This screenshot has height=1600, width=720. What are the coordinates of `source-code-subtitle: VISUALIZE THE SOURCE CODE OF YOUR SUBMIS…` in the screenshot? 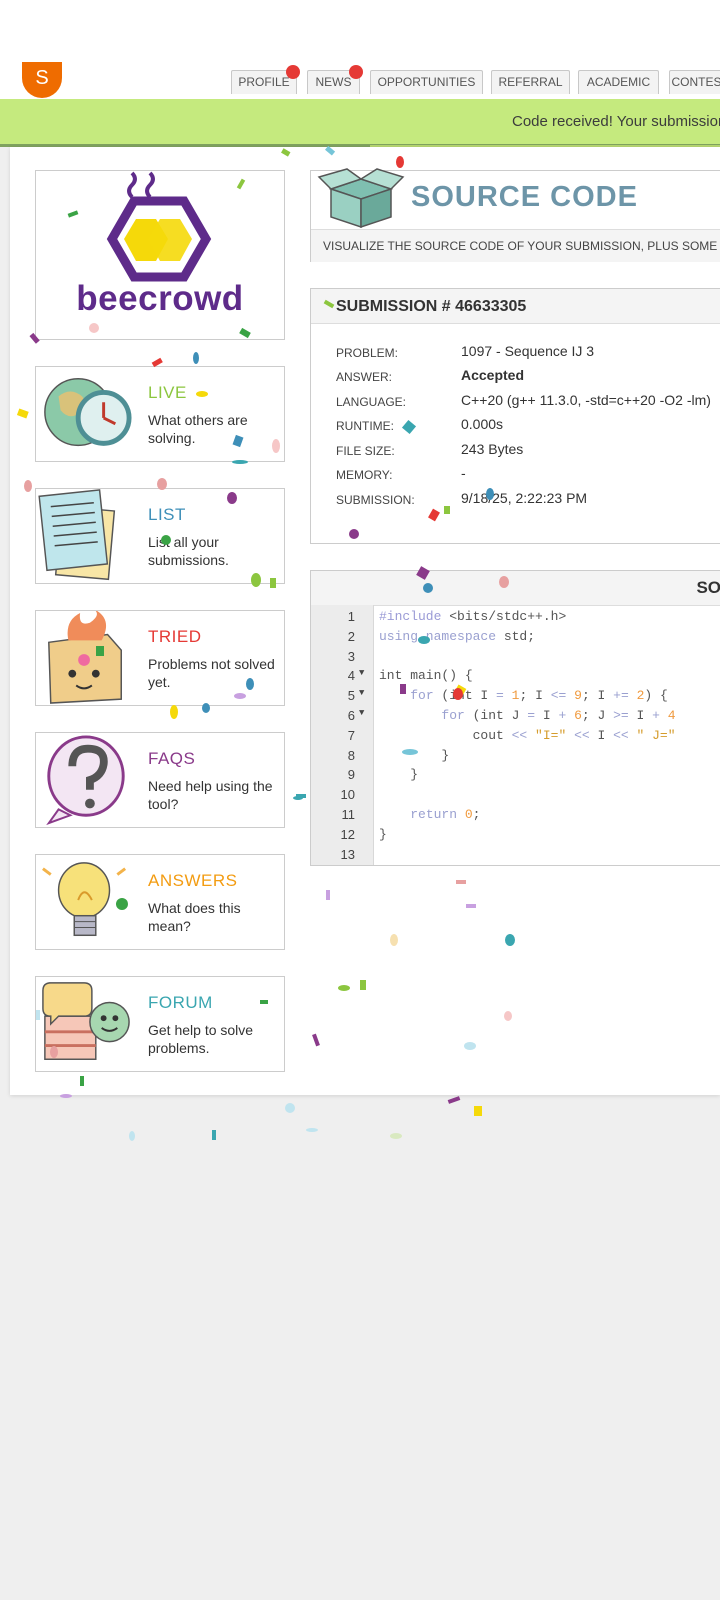 It's located at (515, 245).